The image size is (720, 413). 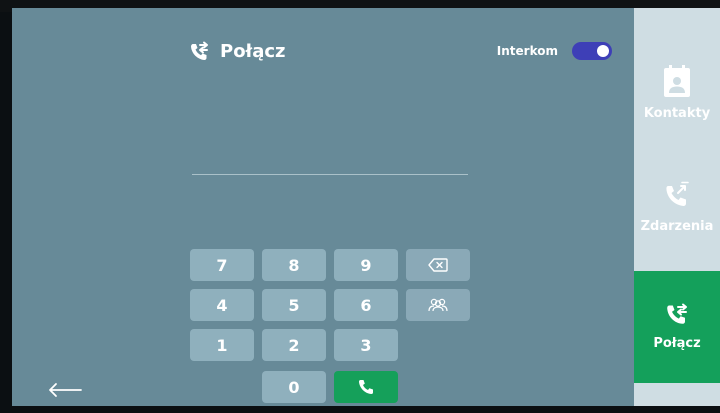 I want to click on key-4: 4, so click(x=222, y=305).